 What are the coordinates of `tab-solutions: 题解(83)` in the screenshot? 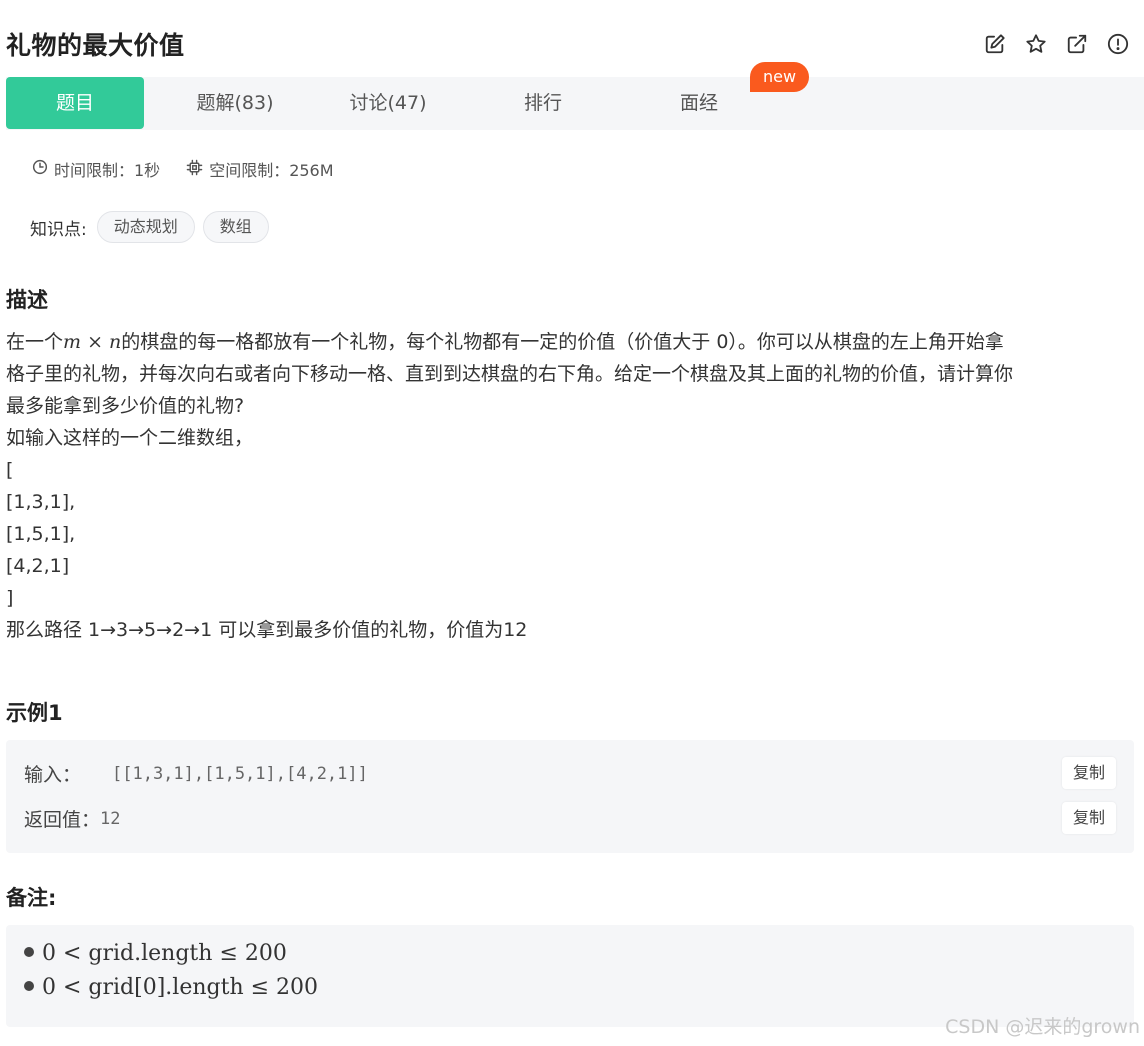 It's located at (235, 103).